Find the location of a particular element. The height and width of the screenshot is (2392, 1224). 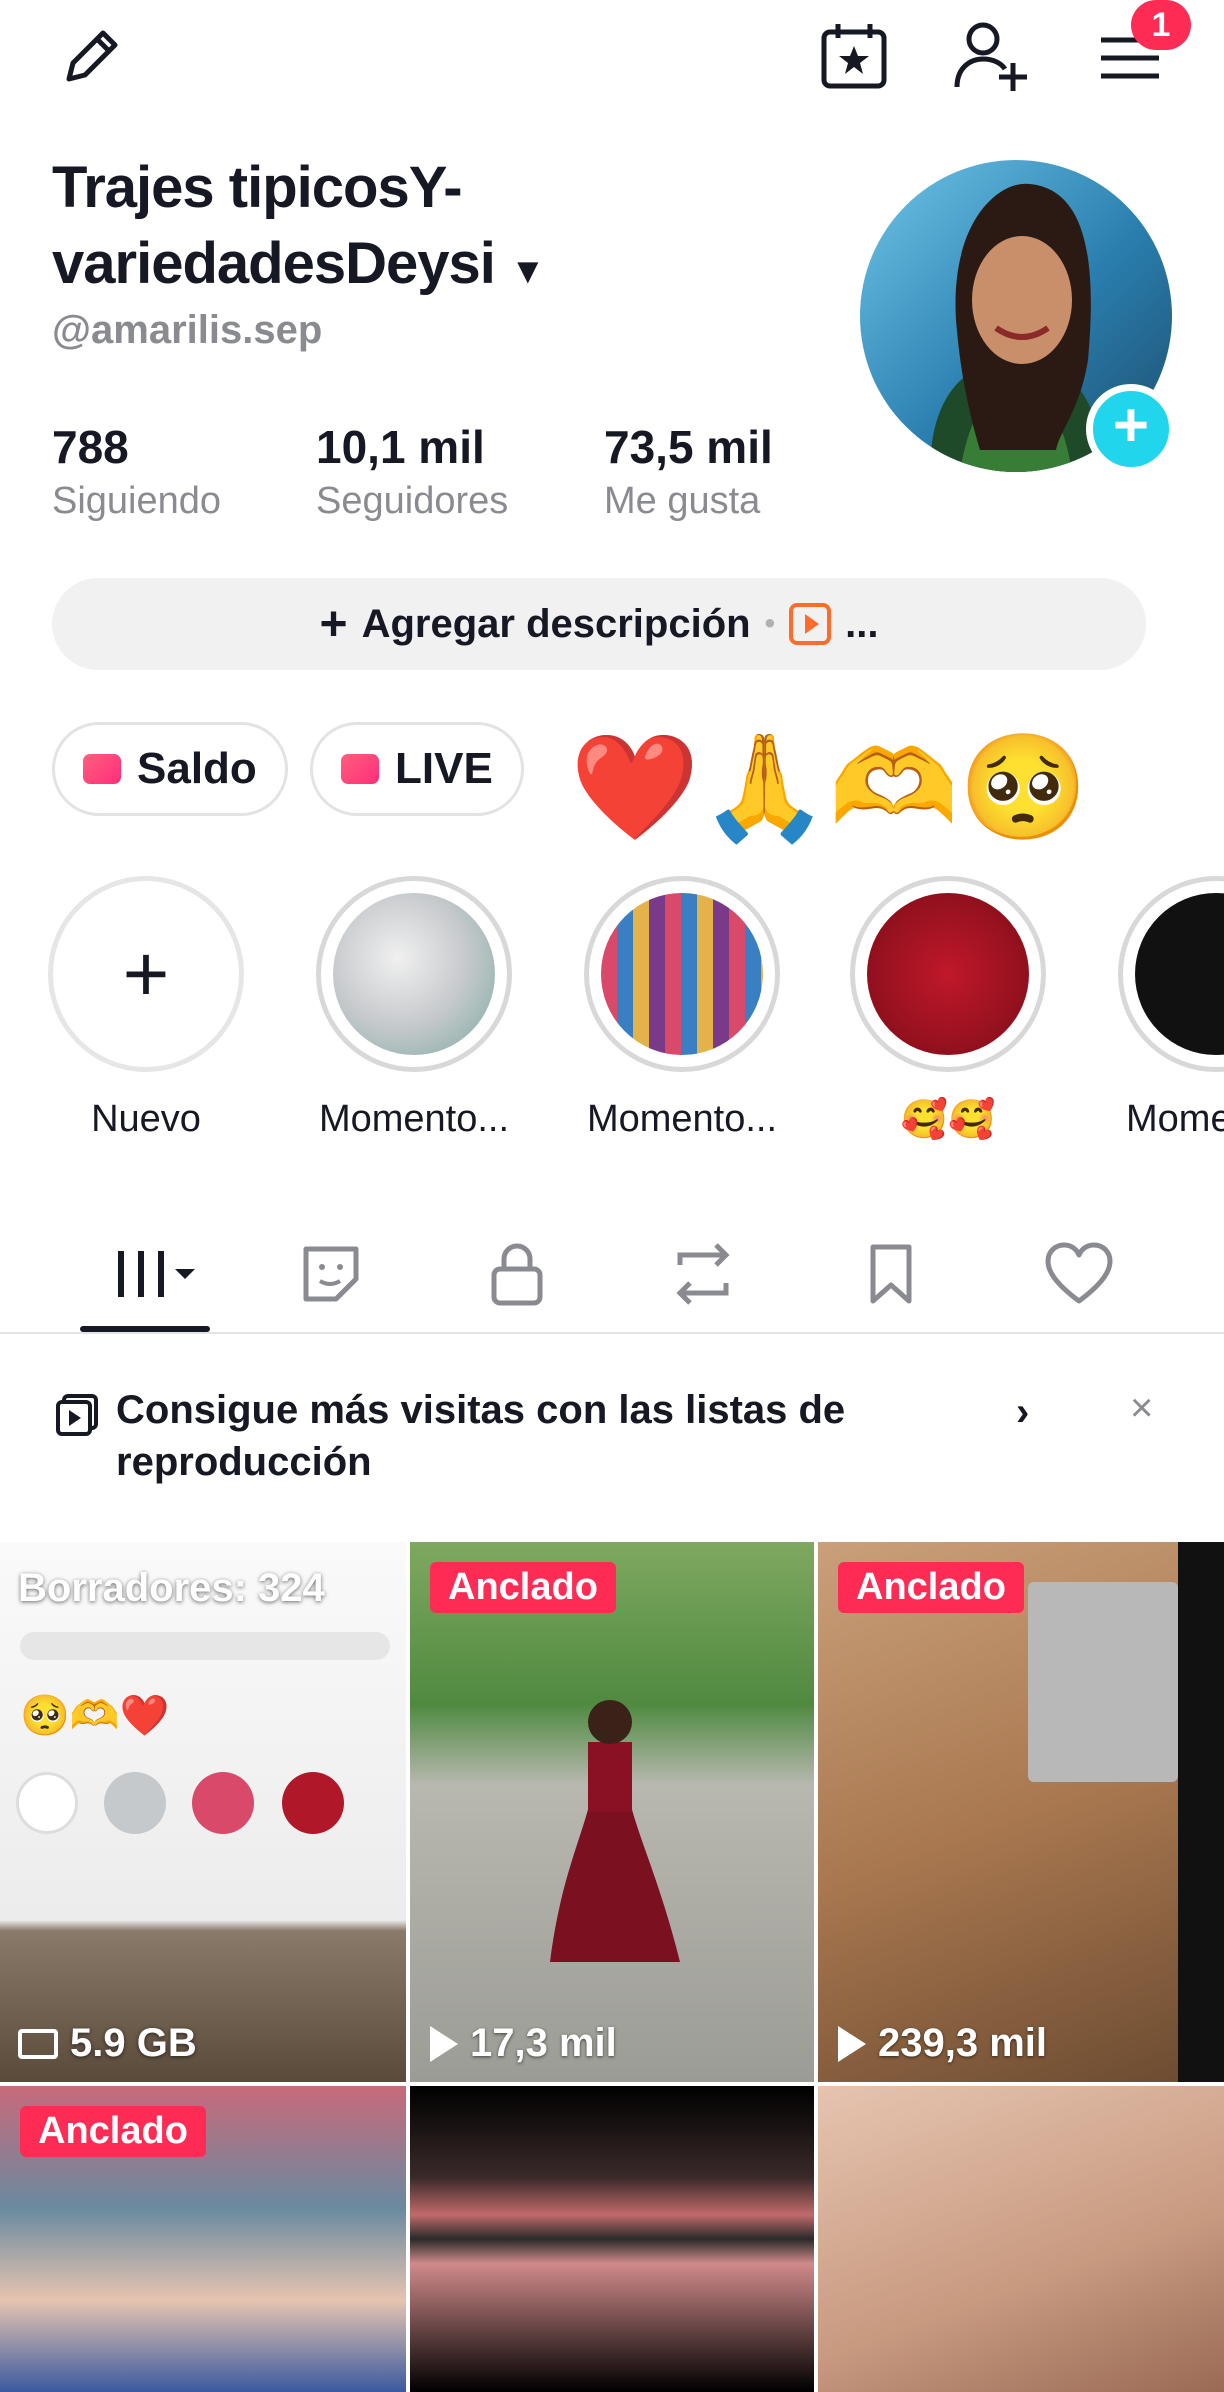

grid-icon is located at coordinates (156, 1274).